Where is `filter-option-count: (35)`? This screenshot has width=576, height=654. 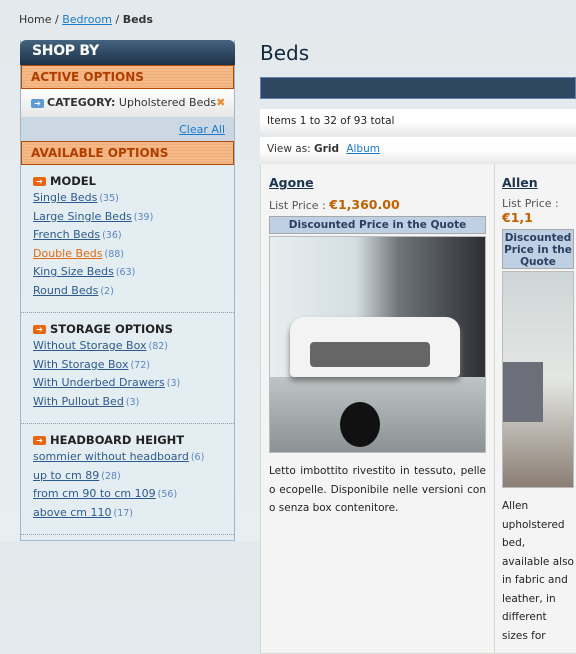 filter-option-count: (35) is located at coordinates (109, 198).